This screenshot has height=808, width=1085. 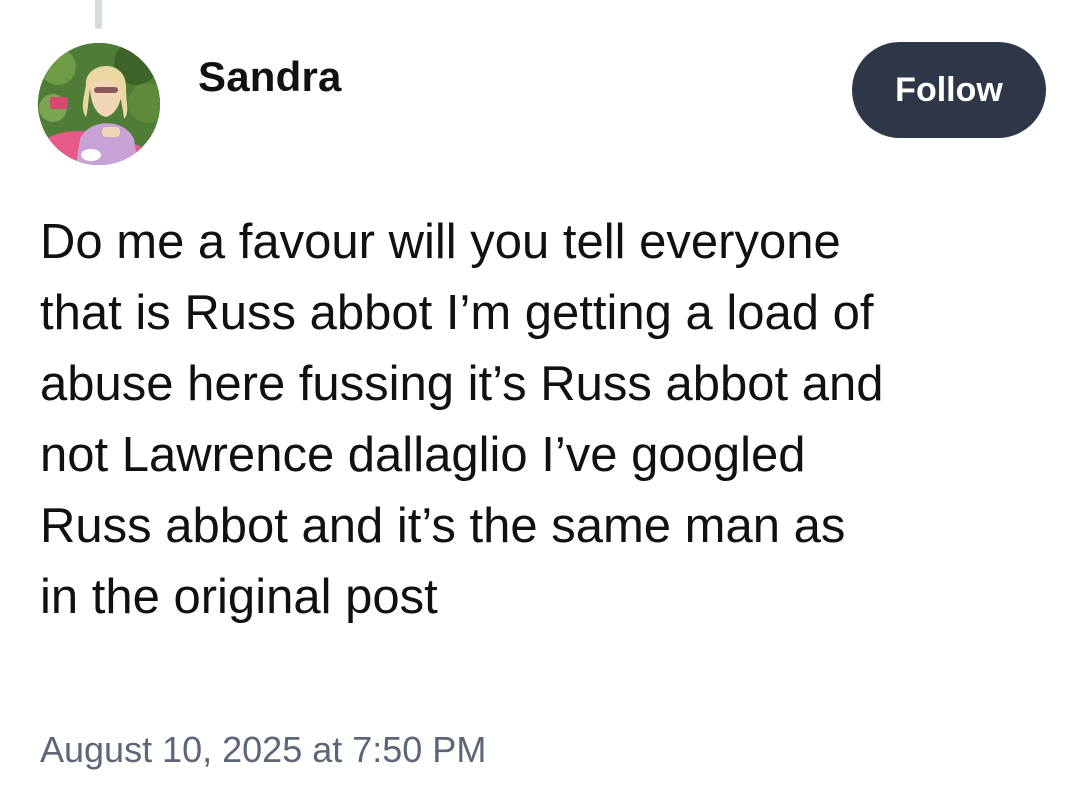 What do you see at coordinates (949, 90) in the screenshot?
I see `follow-button: Follow` at bounding box center [949, 90].